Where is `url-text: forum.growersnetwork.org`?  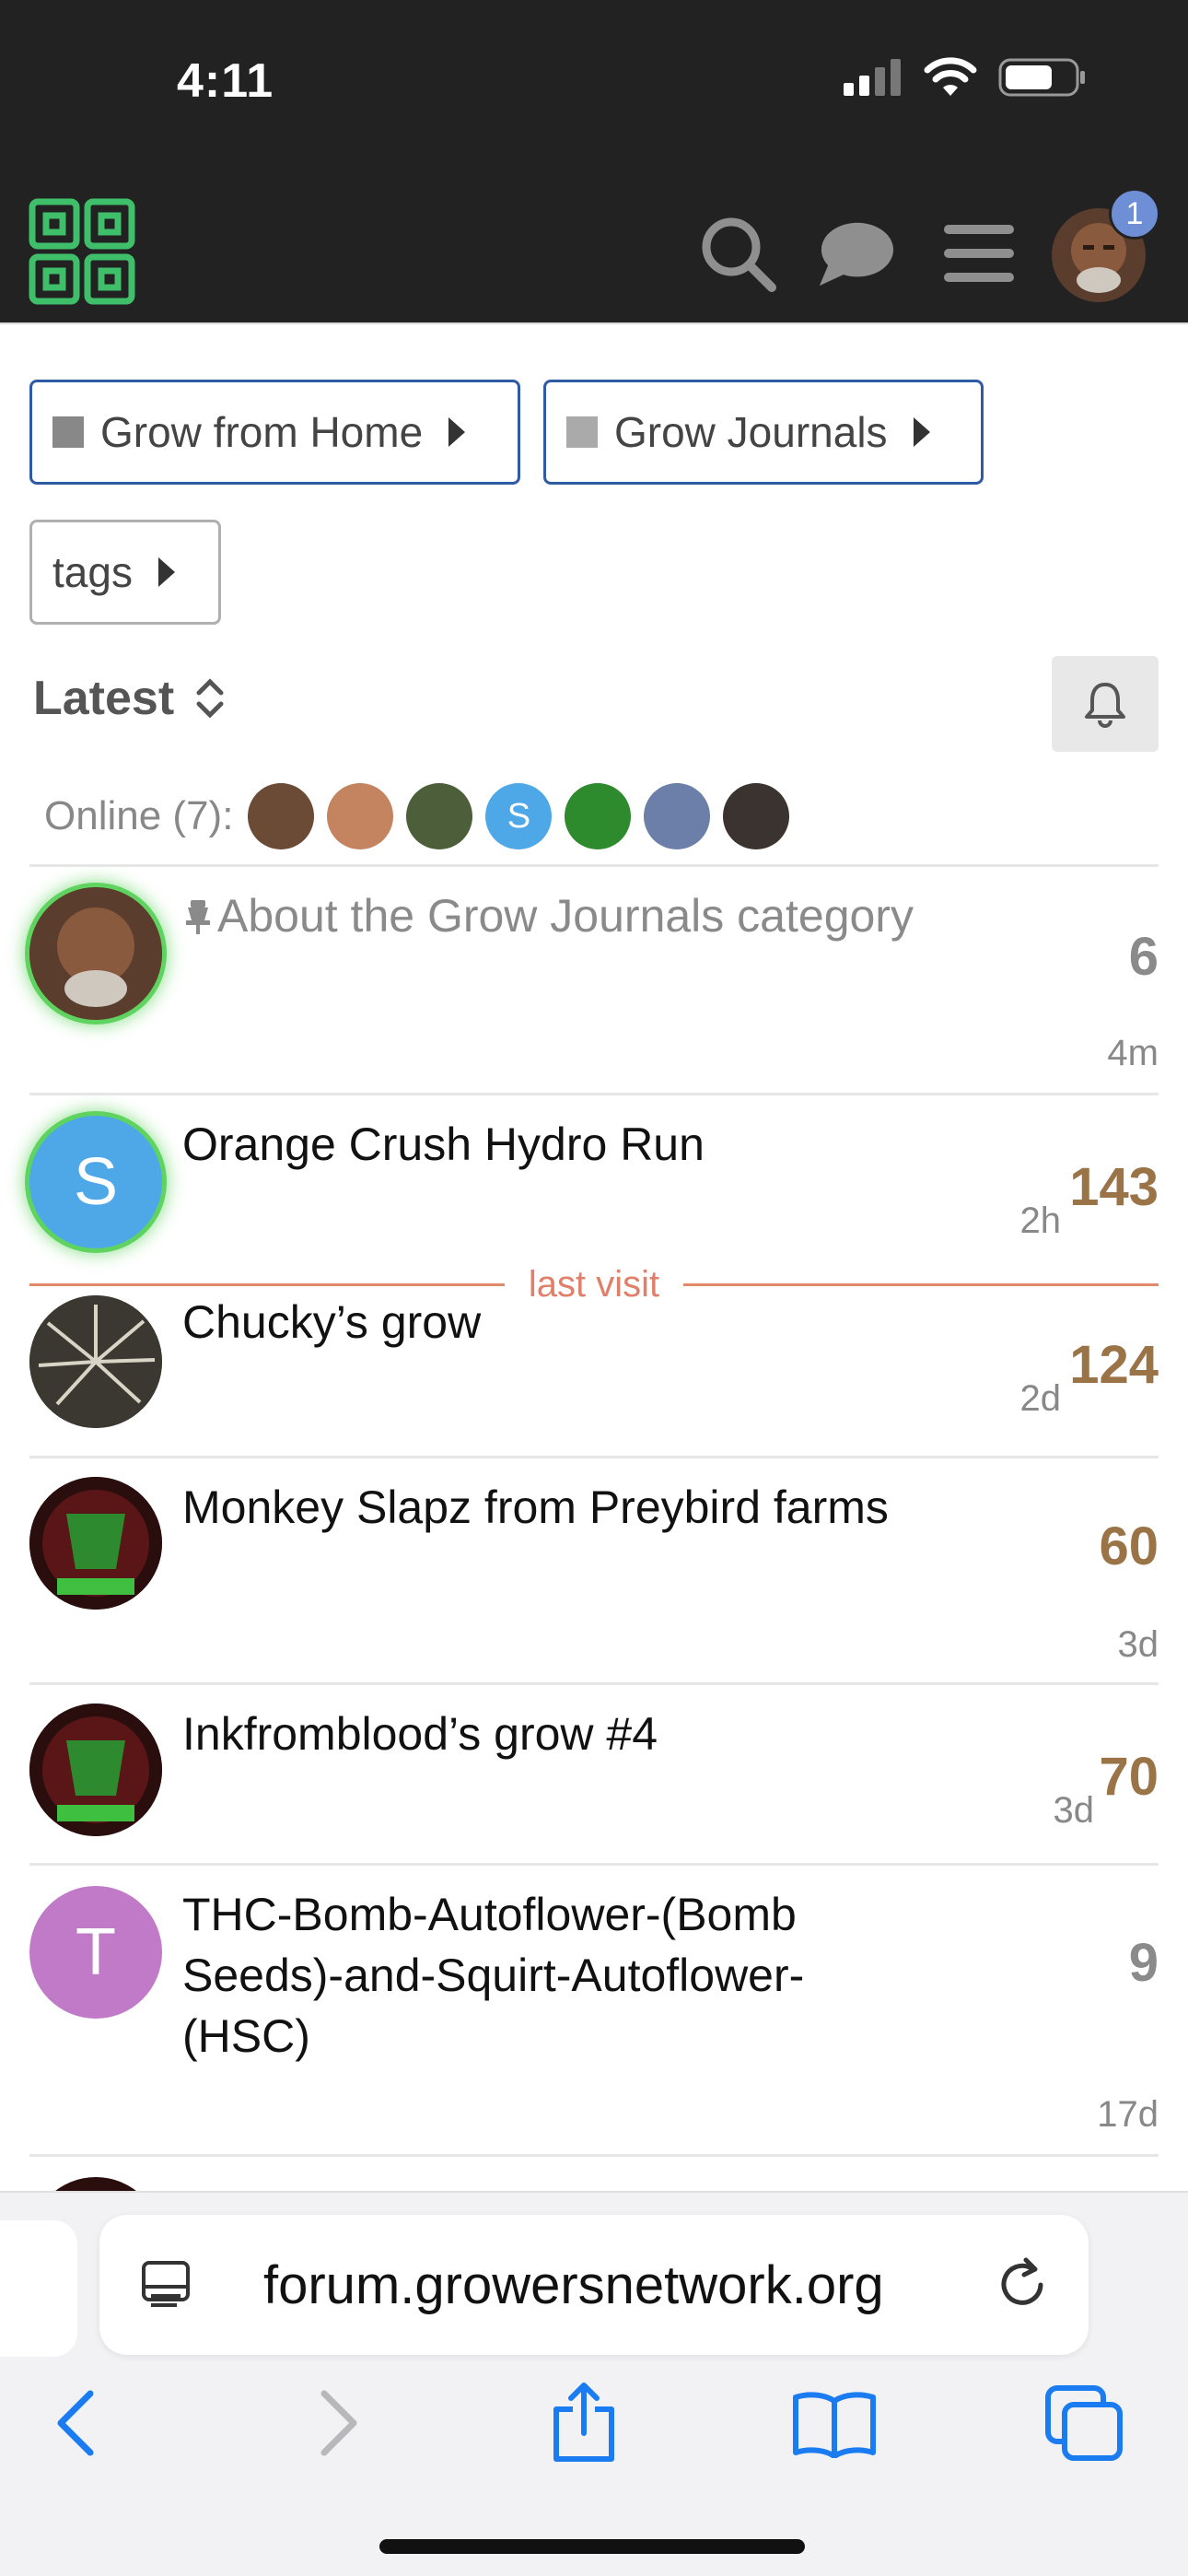
url-text: forum.growersnetwork.org is located at coordinates (573, 2285).